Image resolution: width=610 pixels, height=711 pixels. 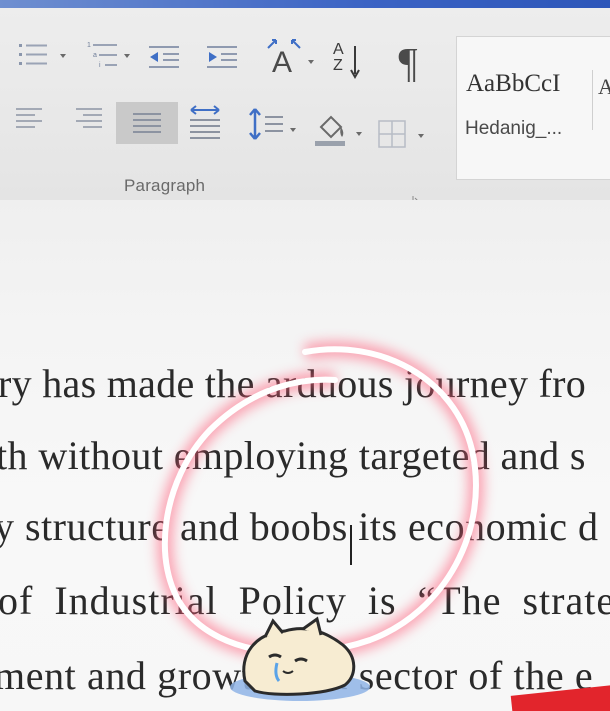 What do you see at coordinates (300, 662) in the screenshot?
I see `cat-sticker` at bounding box center [300, 662].